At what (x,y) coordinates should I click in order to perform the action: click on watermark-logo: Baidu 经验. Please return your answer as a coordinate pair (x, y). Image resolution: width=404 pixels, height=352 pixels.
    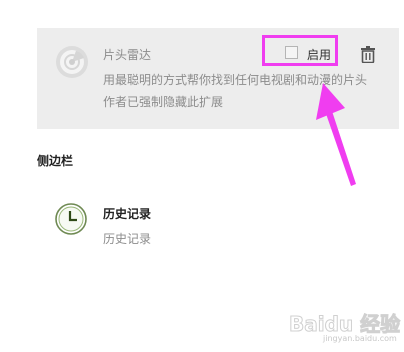
    Looking at the image, I should click on (344, 324).